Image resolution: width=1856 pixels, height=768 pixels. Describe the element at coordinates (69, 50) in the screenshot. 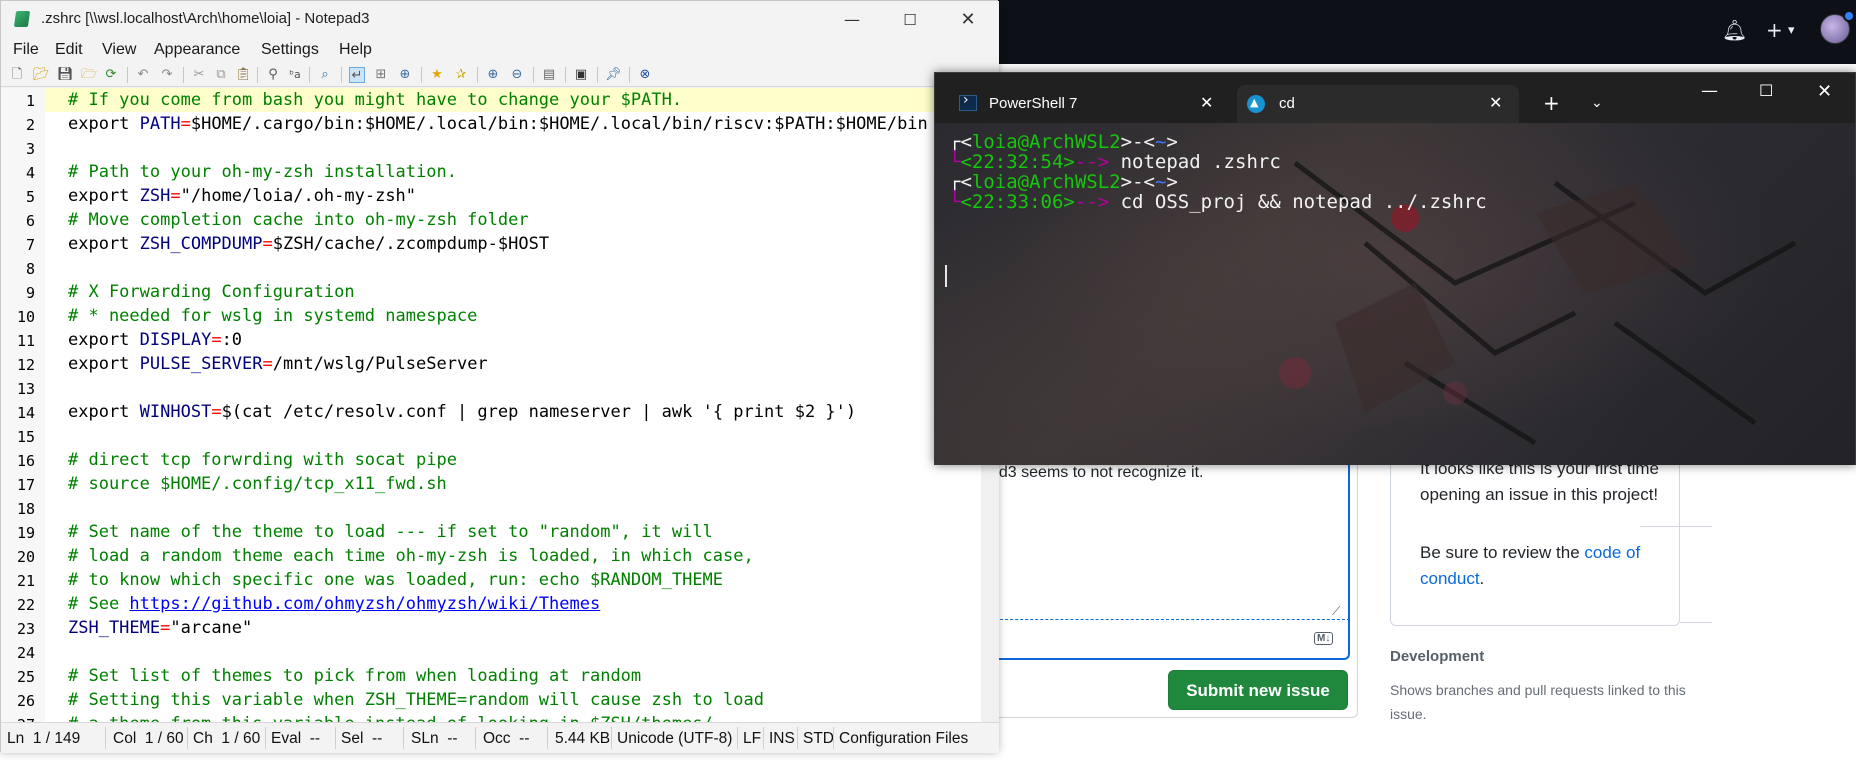

I see `menu-edit: Edit` at that location.